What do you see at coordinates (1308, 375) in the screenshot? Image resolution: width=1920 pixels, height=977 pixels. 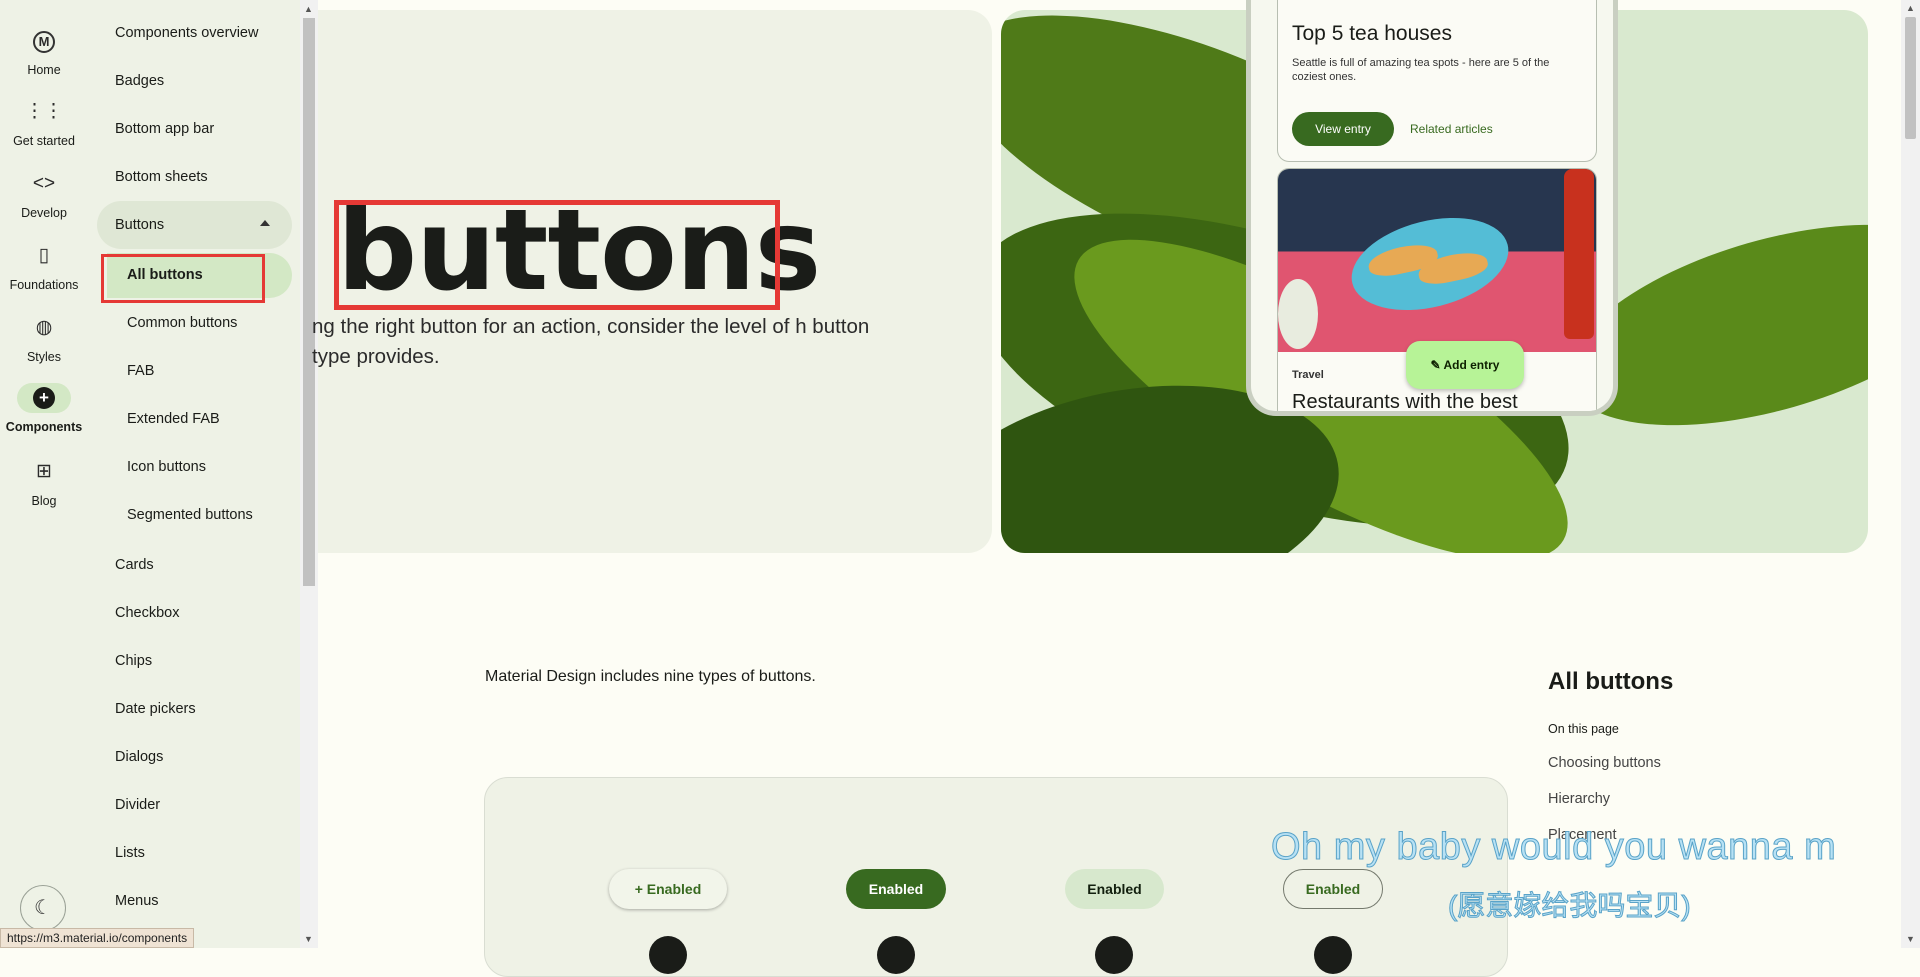 I see `card-tag: Travel` at bounding box center [1308, 375].